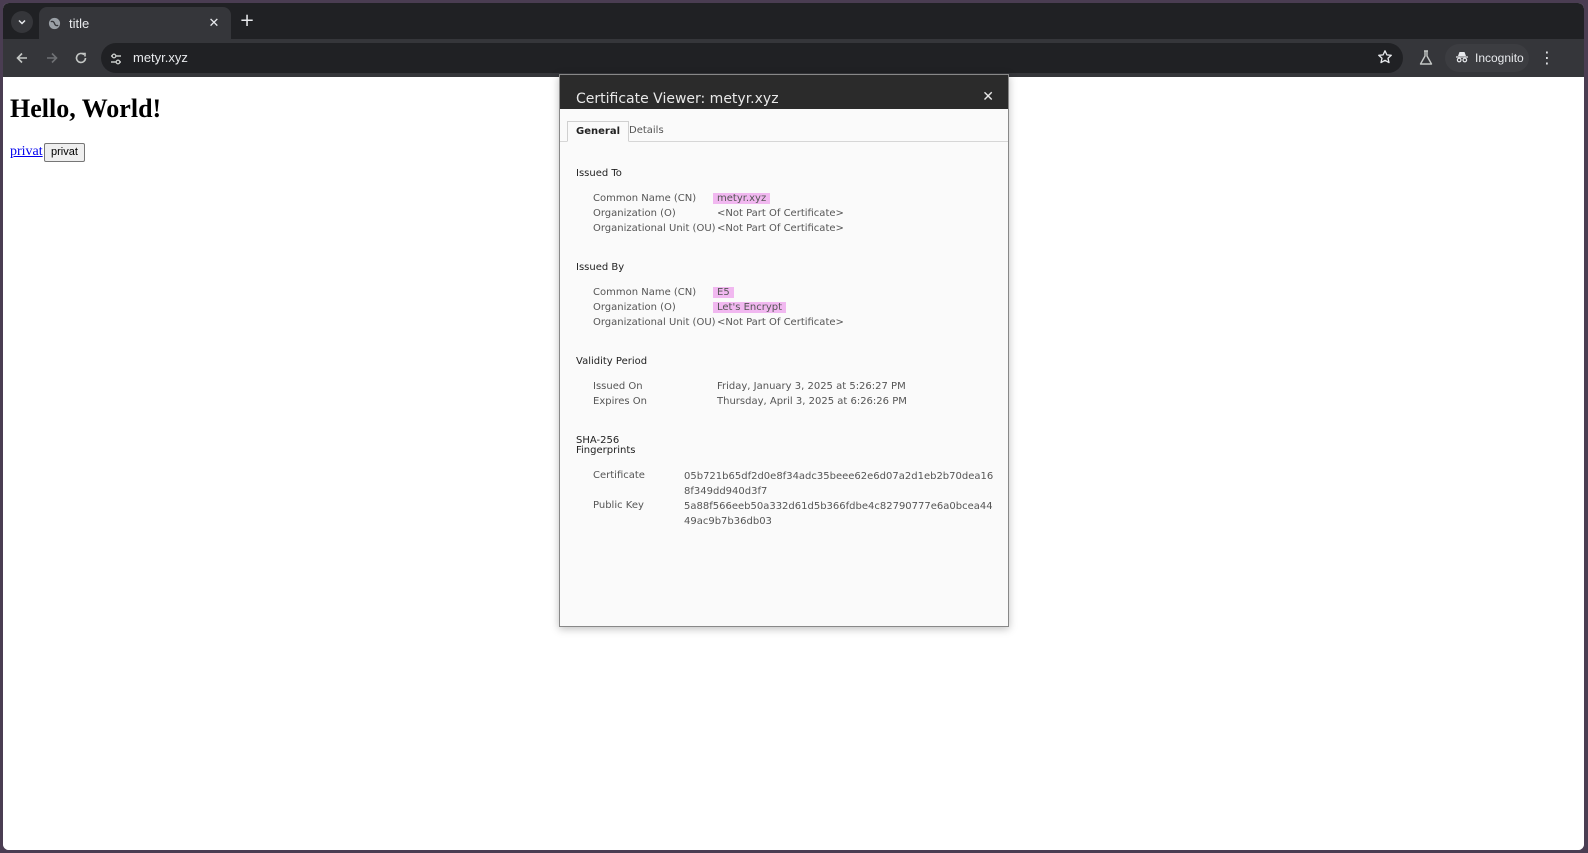  I want to click on incognito-button: Incognito, so click(1487, 58).